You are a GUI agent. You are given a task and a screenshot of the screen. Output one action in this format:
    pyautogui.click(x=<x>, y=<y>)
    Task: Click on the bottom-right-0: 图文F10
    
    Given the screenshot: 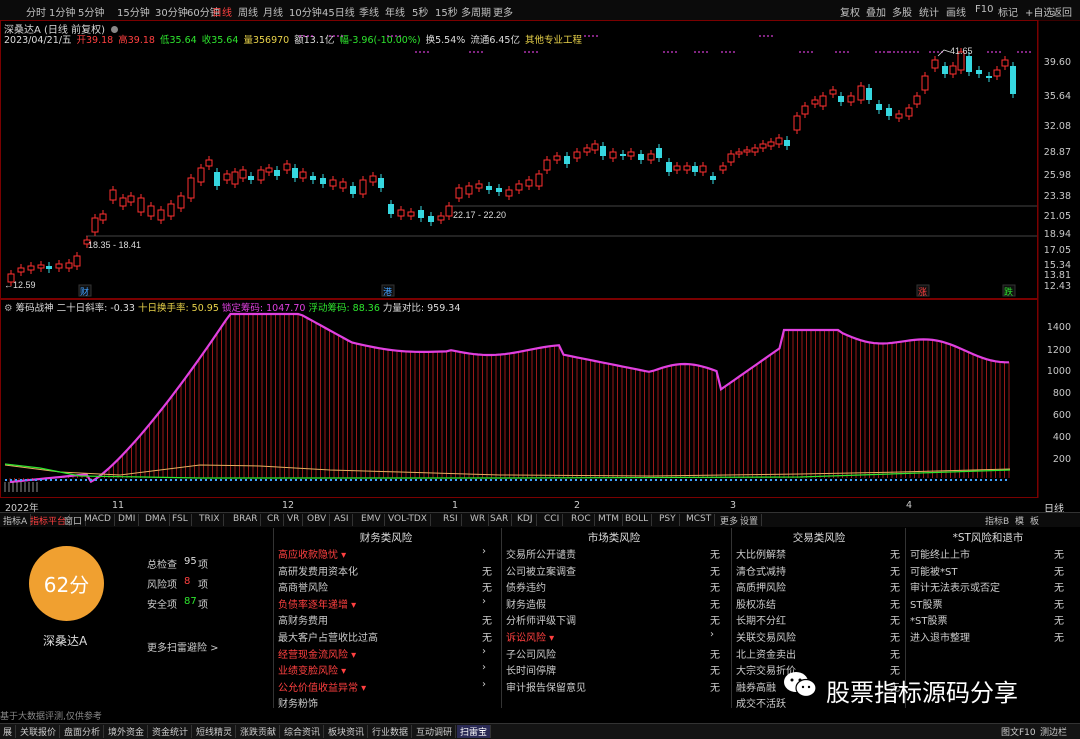 What is the action you would take?
    pyautogui.click(x=1018, y=731)
    